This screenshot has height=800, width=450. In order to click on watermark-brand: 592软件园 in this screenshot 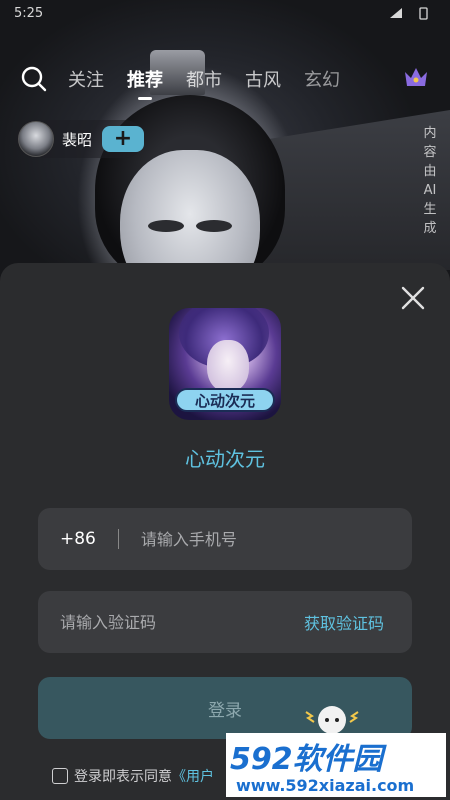, I will do `click(309, 759)`.